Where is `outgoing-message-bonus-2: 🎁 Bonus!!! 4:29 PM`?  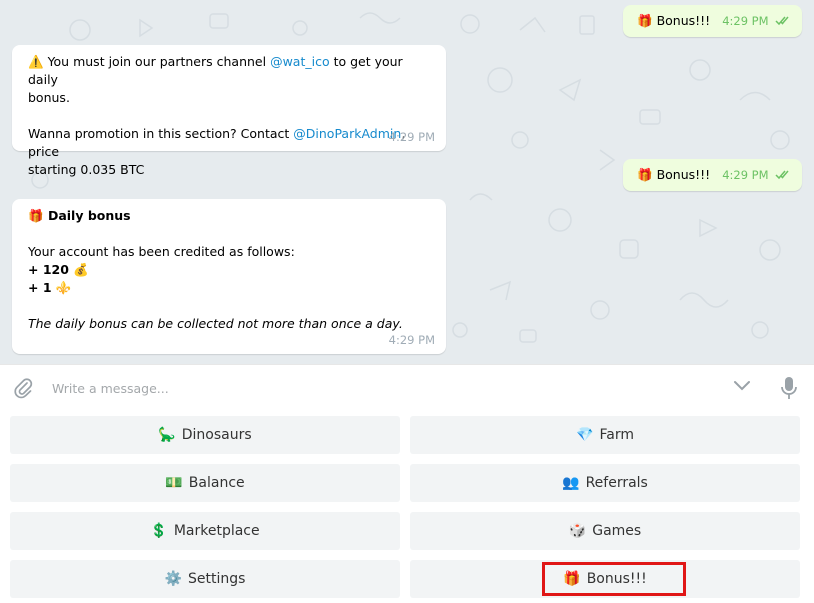
outgoing-message-bonus-2: 🎁 Bonus!!! 4:29 PM is located at coordinates (712, 175).